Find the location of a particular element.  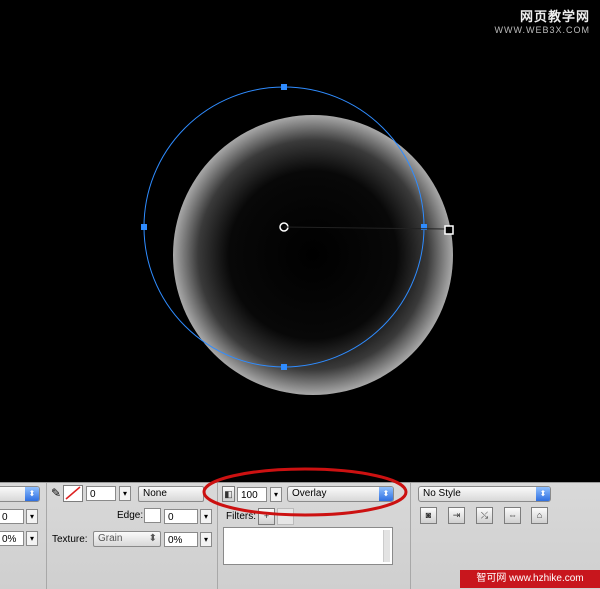

filters-scrollbar is located at coordinates (386, 546).